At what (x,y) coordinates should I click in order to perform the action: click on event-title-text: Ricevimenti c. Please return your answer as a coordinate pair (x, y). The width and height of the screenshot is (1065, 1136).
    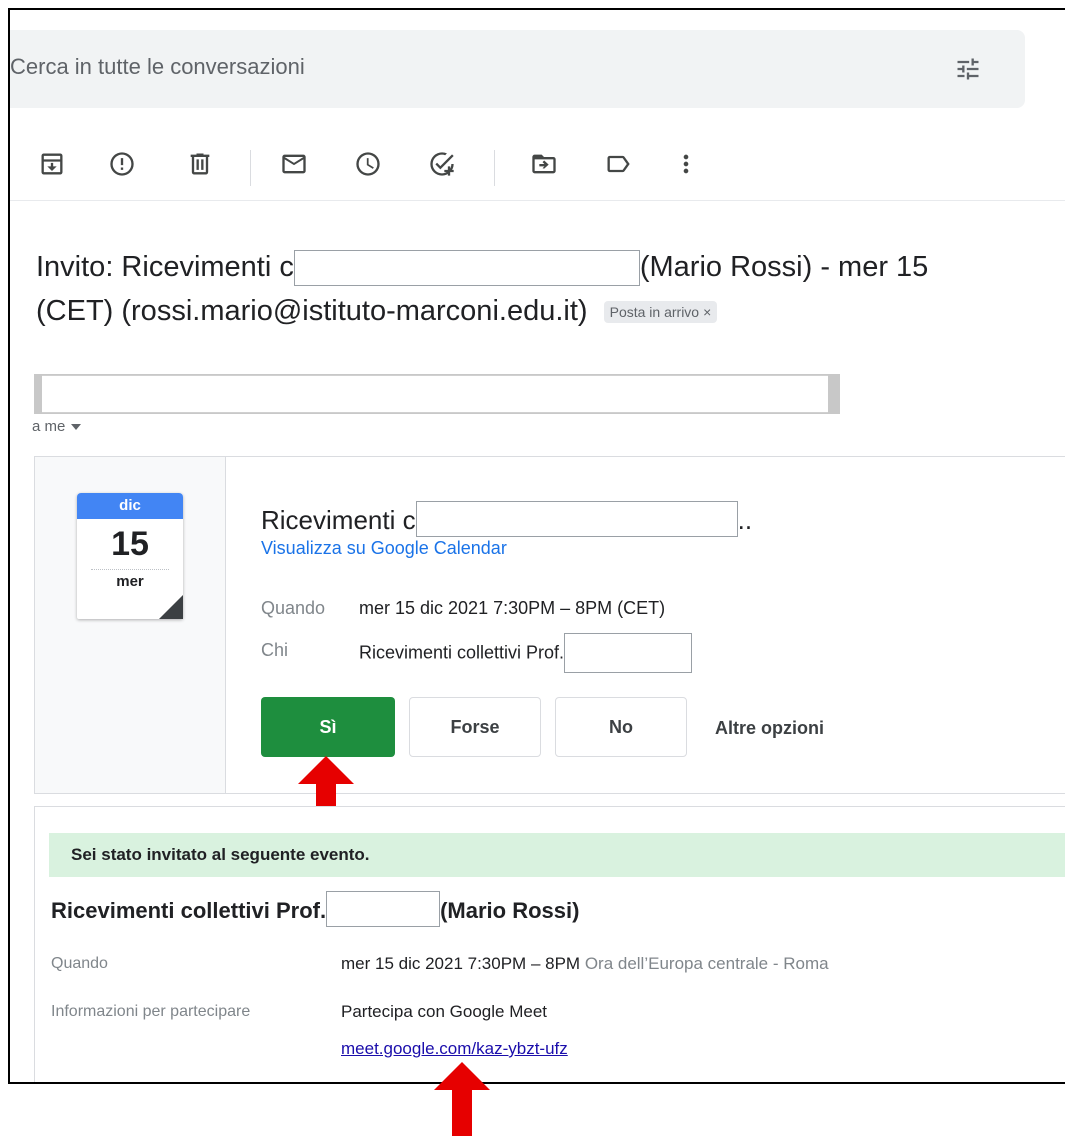
    Looking at the image, I should click on (338, 520).